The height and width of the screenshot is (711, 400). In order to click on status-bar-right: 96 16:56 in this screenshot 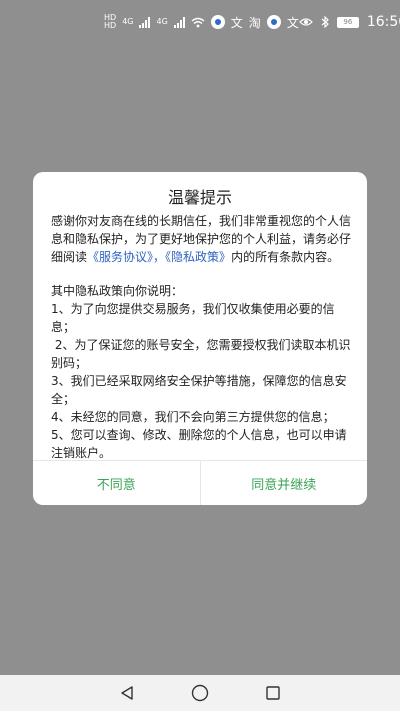, I will do `click(349, 22)`.